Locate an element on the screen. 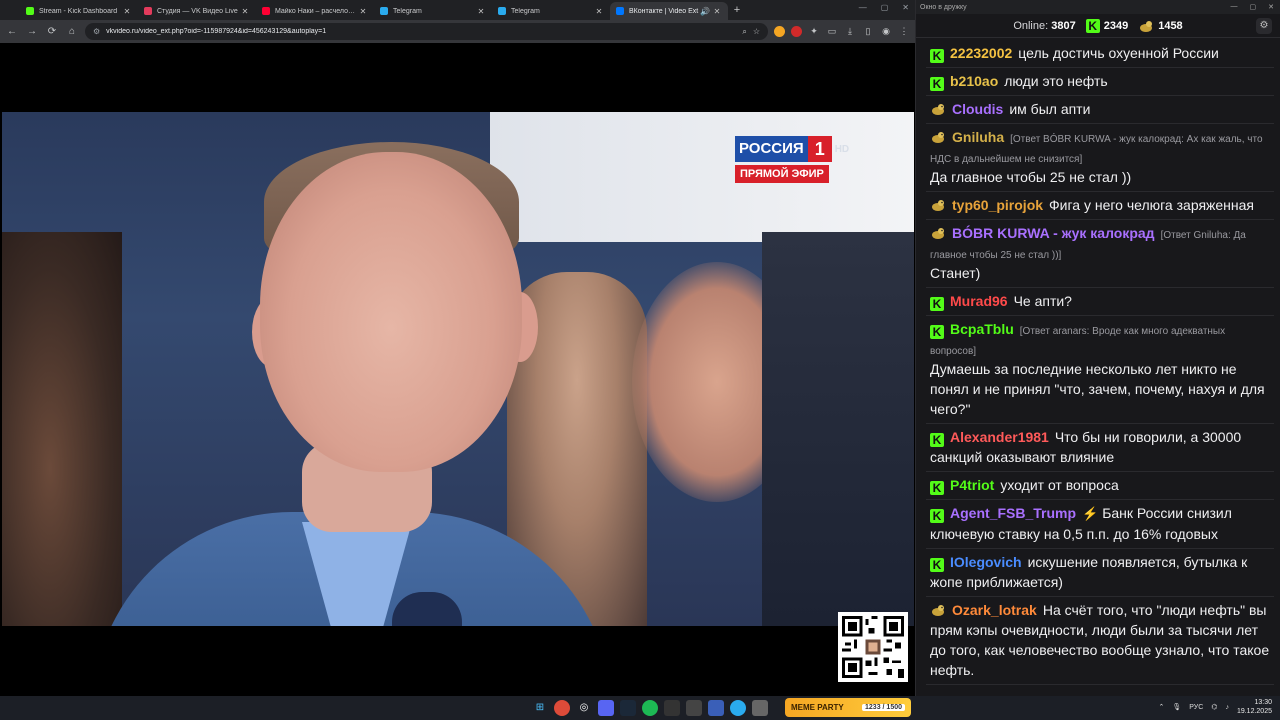  chat-username: Ozark_lotrak is located at coordinates (994, 610).